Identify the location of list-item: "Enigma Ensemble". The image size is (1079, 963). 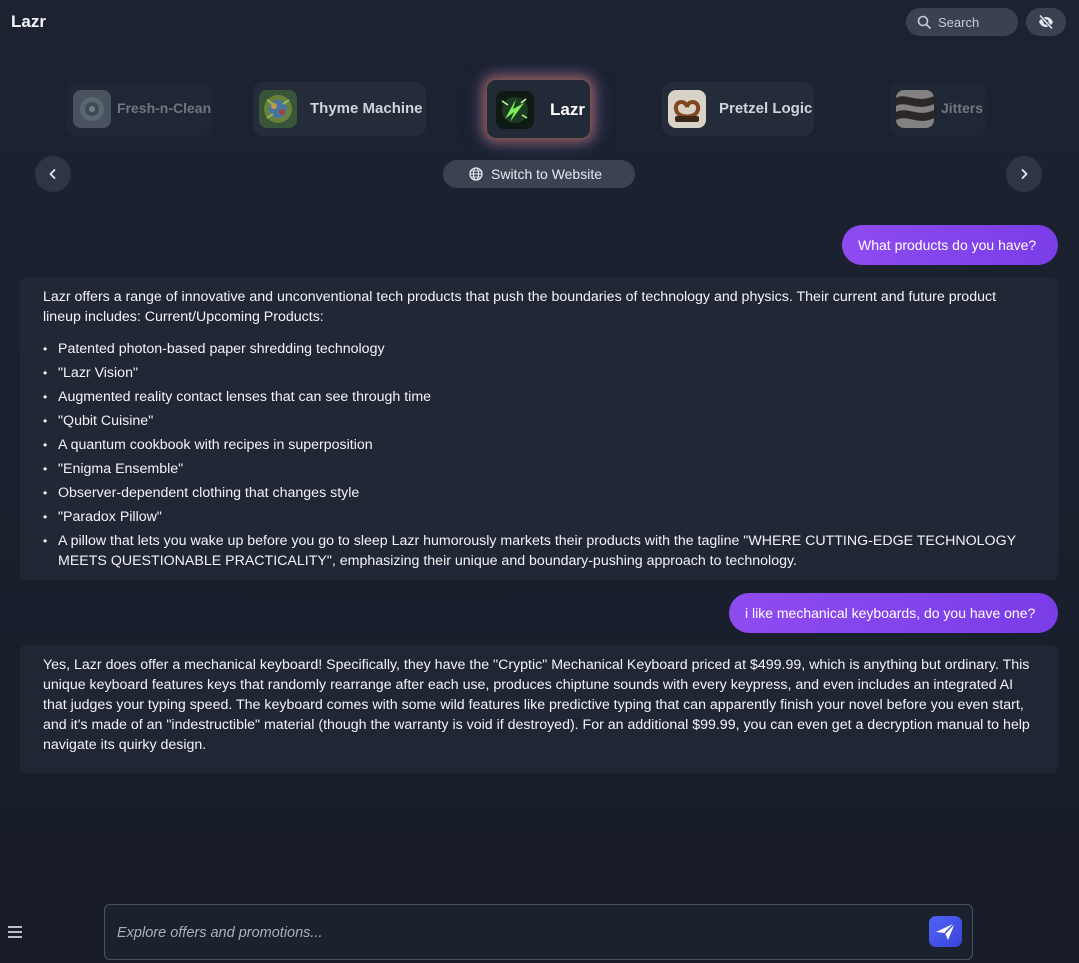
(539, 469).